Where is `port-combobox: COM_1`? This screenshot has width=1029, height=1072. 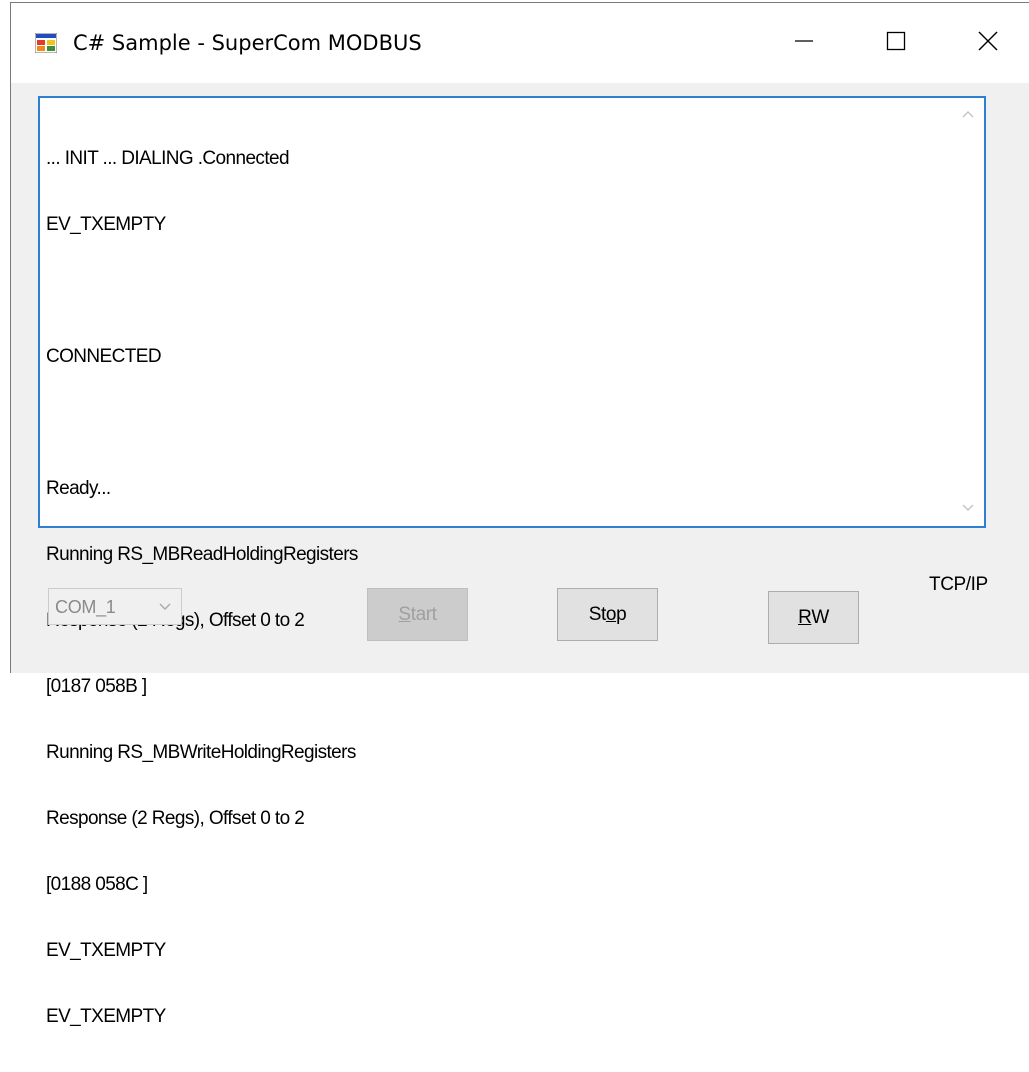
port-combobox: COM_1 is located at coordinates (115, 606).